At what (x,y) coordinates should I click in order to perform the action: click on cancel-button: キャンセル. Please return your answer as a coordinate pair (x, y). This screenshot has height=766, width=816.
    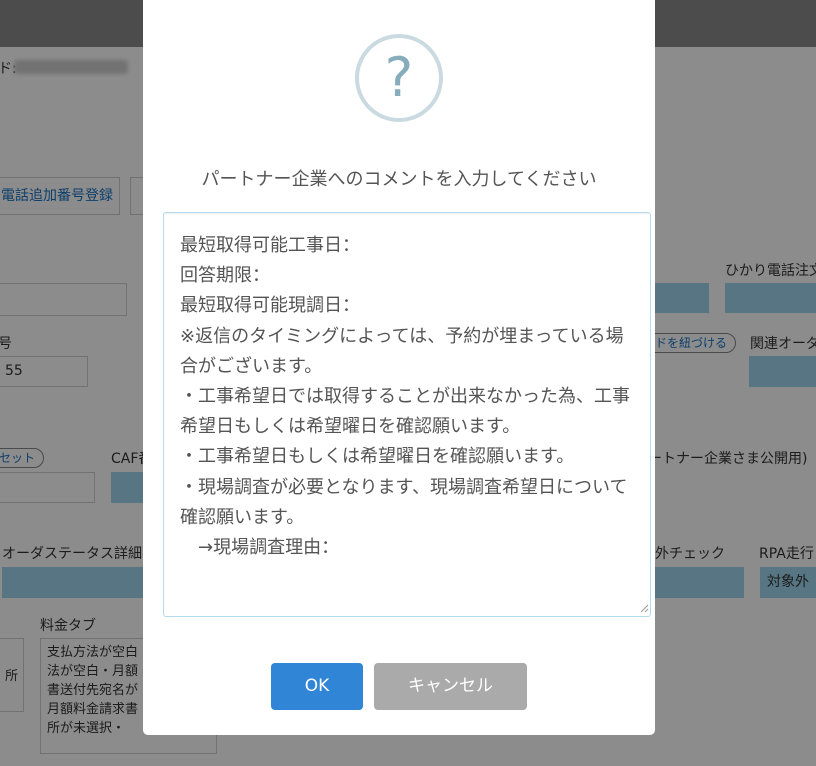
    Looking at the image, I should click on (450, 686).